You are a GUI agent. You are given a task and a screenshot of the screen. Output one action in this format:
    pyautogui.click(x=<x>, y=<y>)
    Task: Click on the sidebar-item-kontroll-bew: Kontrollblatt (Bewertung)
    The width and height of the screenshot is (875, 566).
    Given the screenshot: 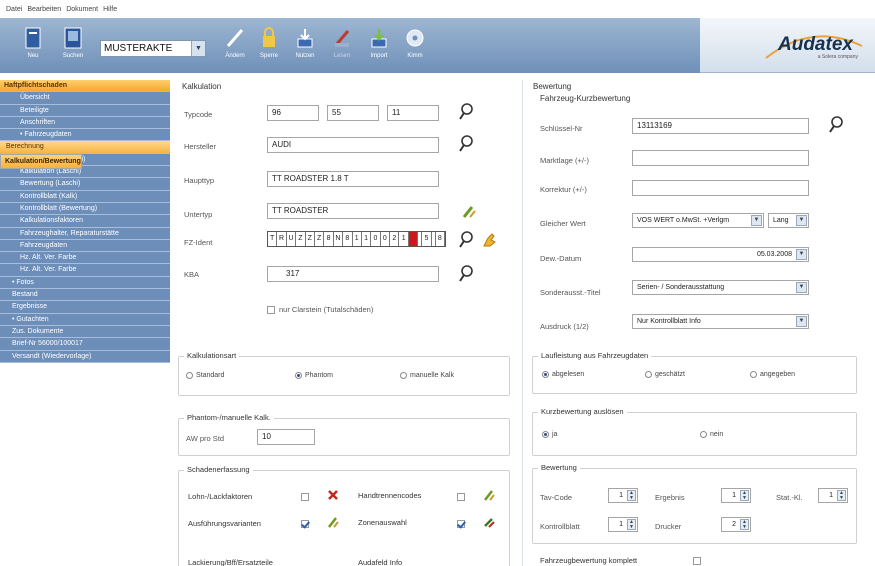 What is the action you would take?
    pyautogui.click(x=85, y=209)
    